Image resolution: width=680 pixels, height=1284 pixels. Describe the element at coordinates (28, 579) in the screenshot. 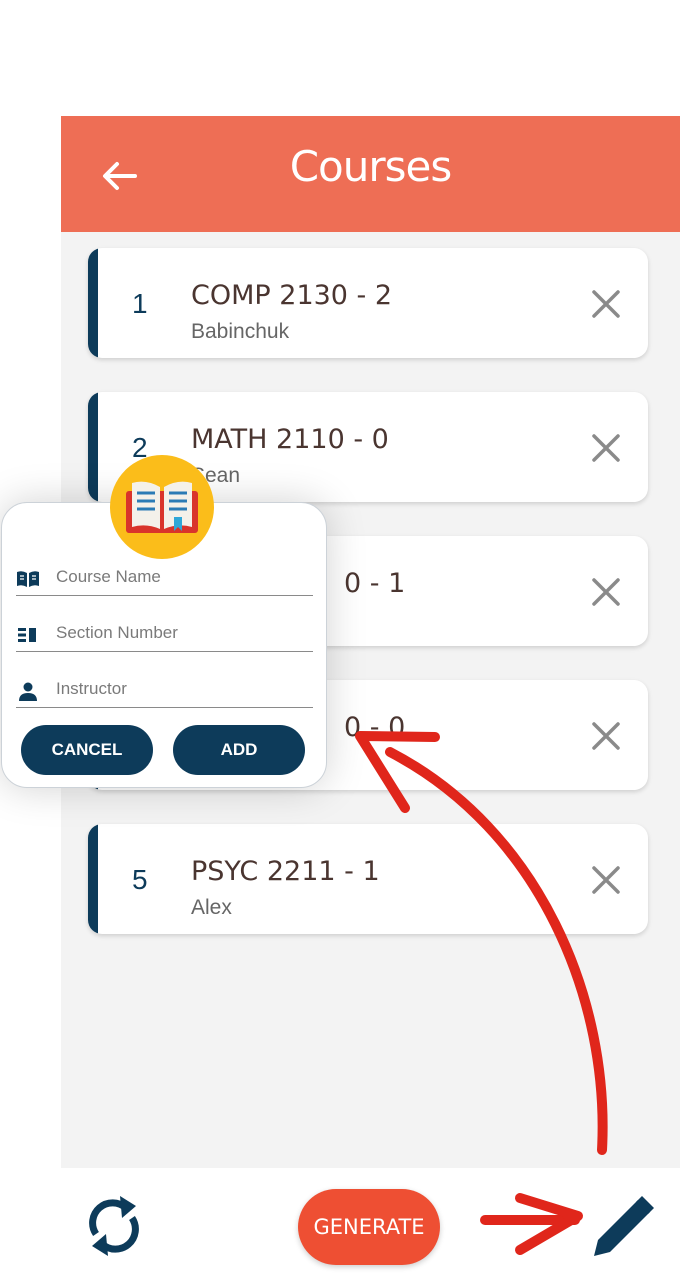

I see `book-open-icon` at that location.